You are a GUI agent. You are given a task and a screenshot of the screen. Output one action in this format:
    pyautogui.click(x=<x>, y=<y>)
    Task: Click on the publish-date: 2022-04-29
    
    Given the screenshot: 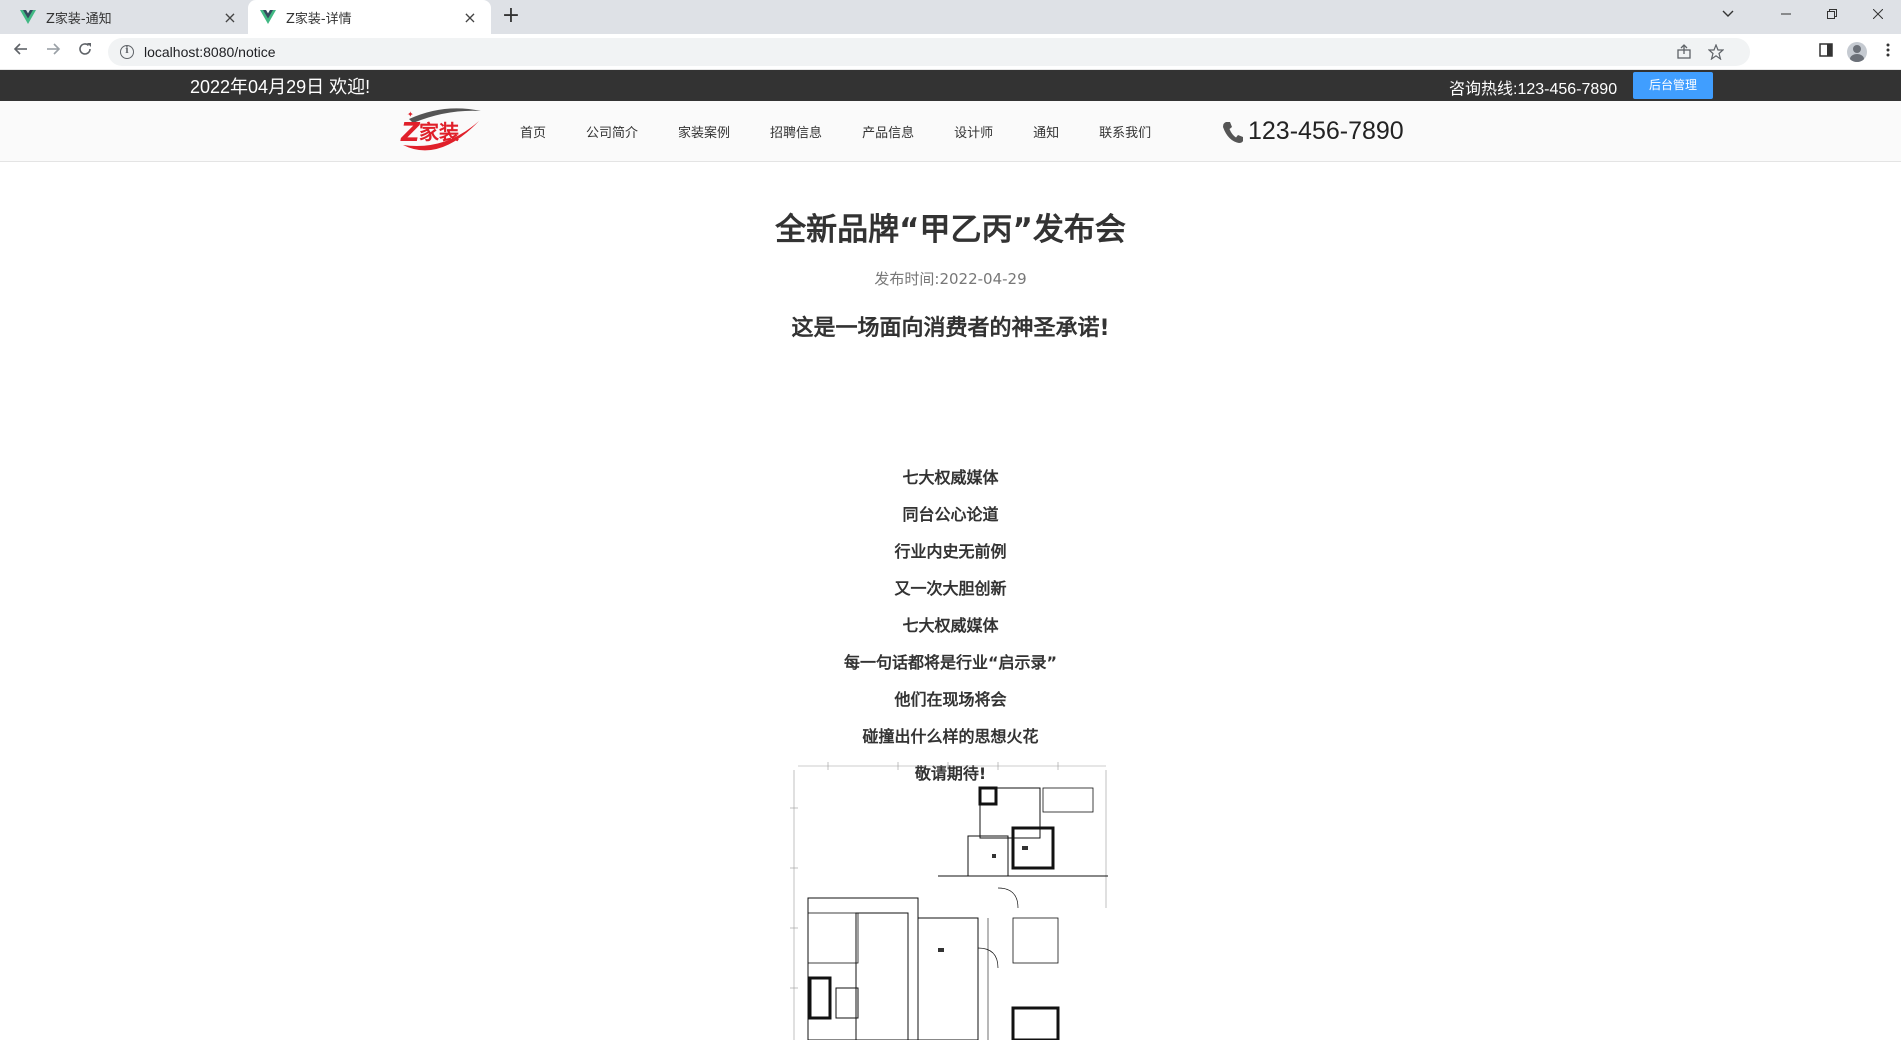 What is the action you would take?
    pyautogui.click(x=983, y=279)
    